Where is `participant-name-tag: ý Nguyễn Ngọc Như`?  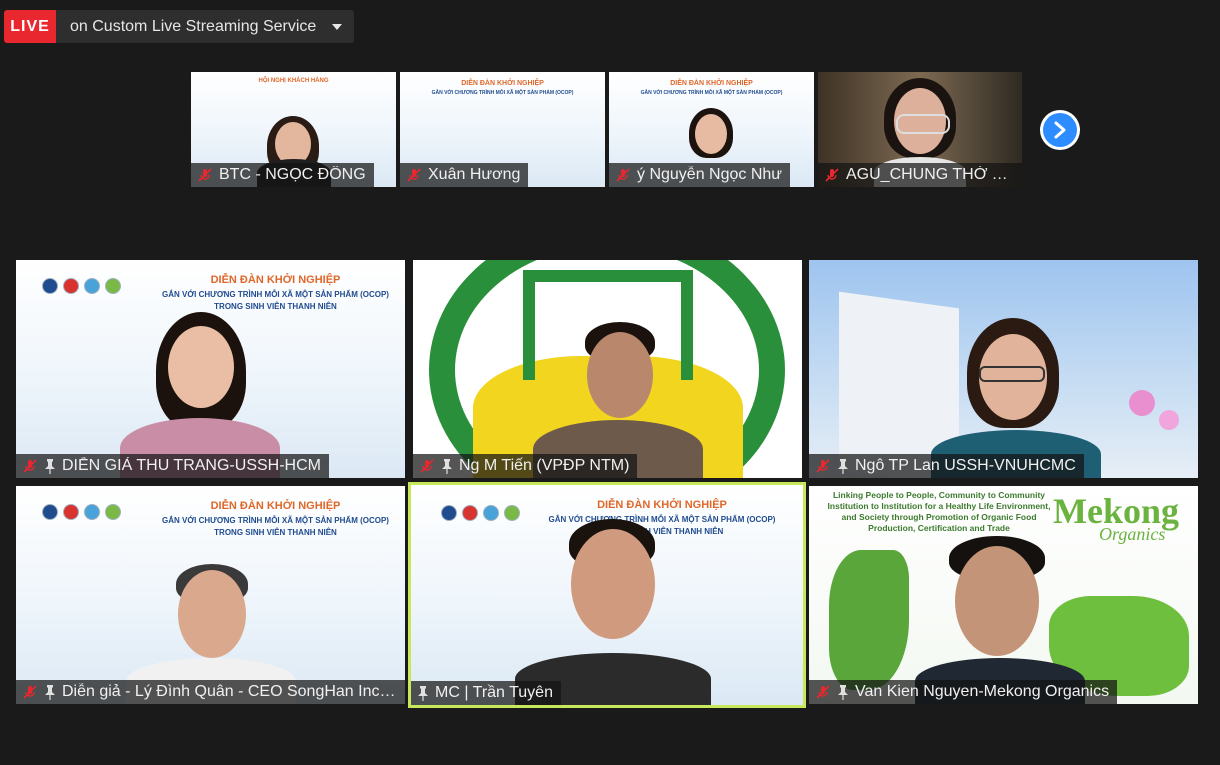 participant-name-tag: ý Nguyễn Ngọc Như is located at coordinates (699, 175).